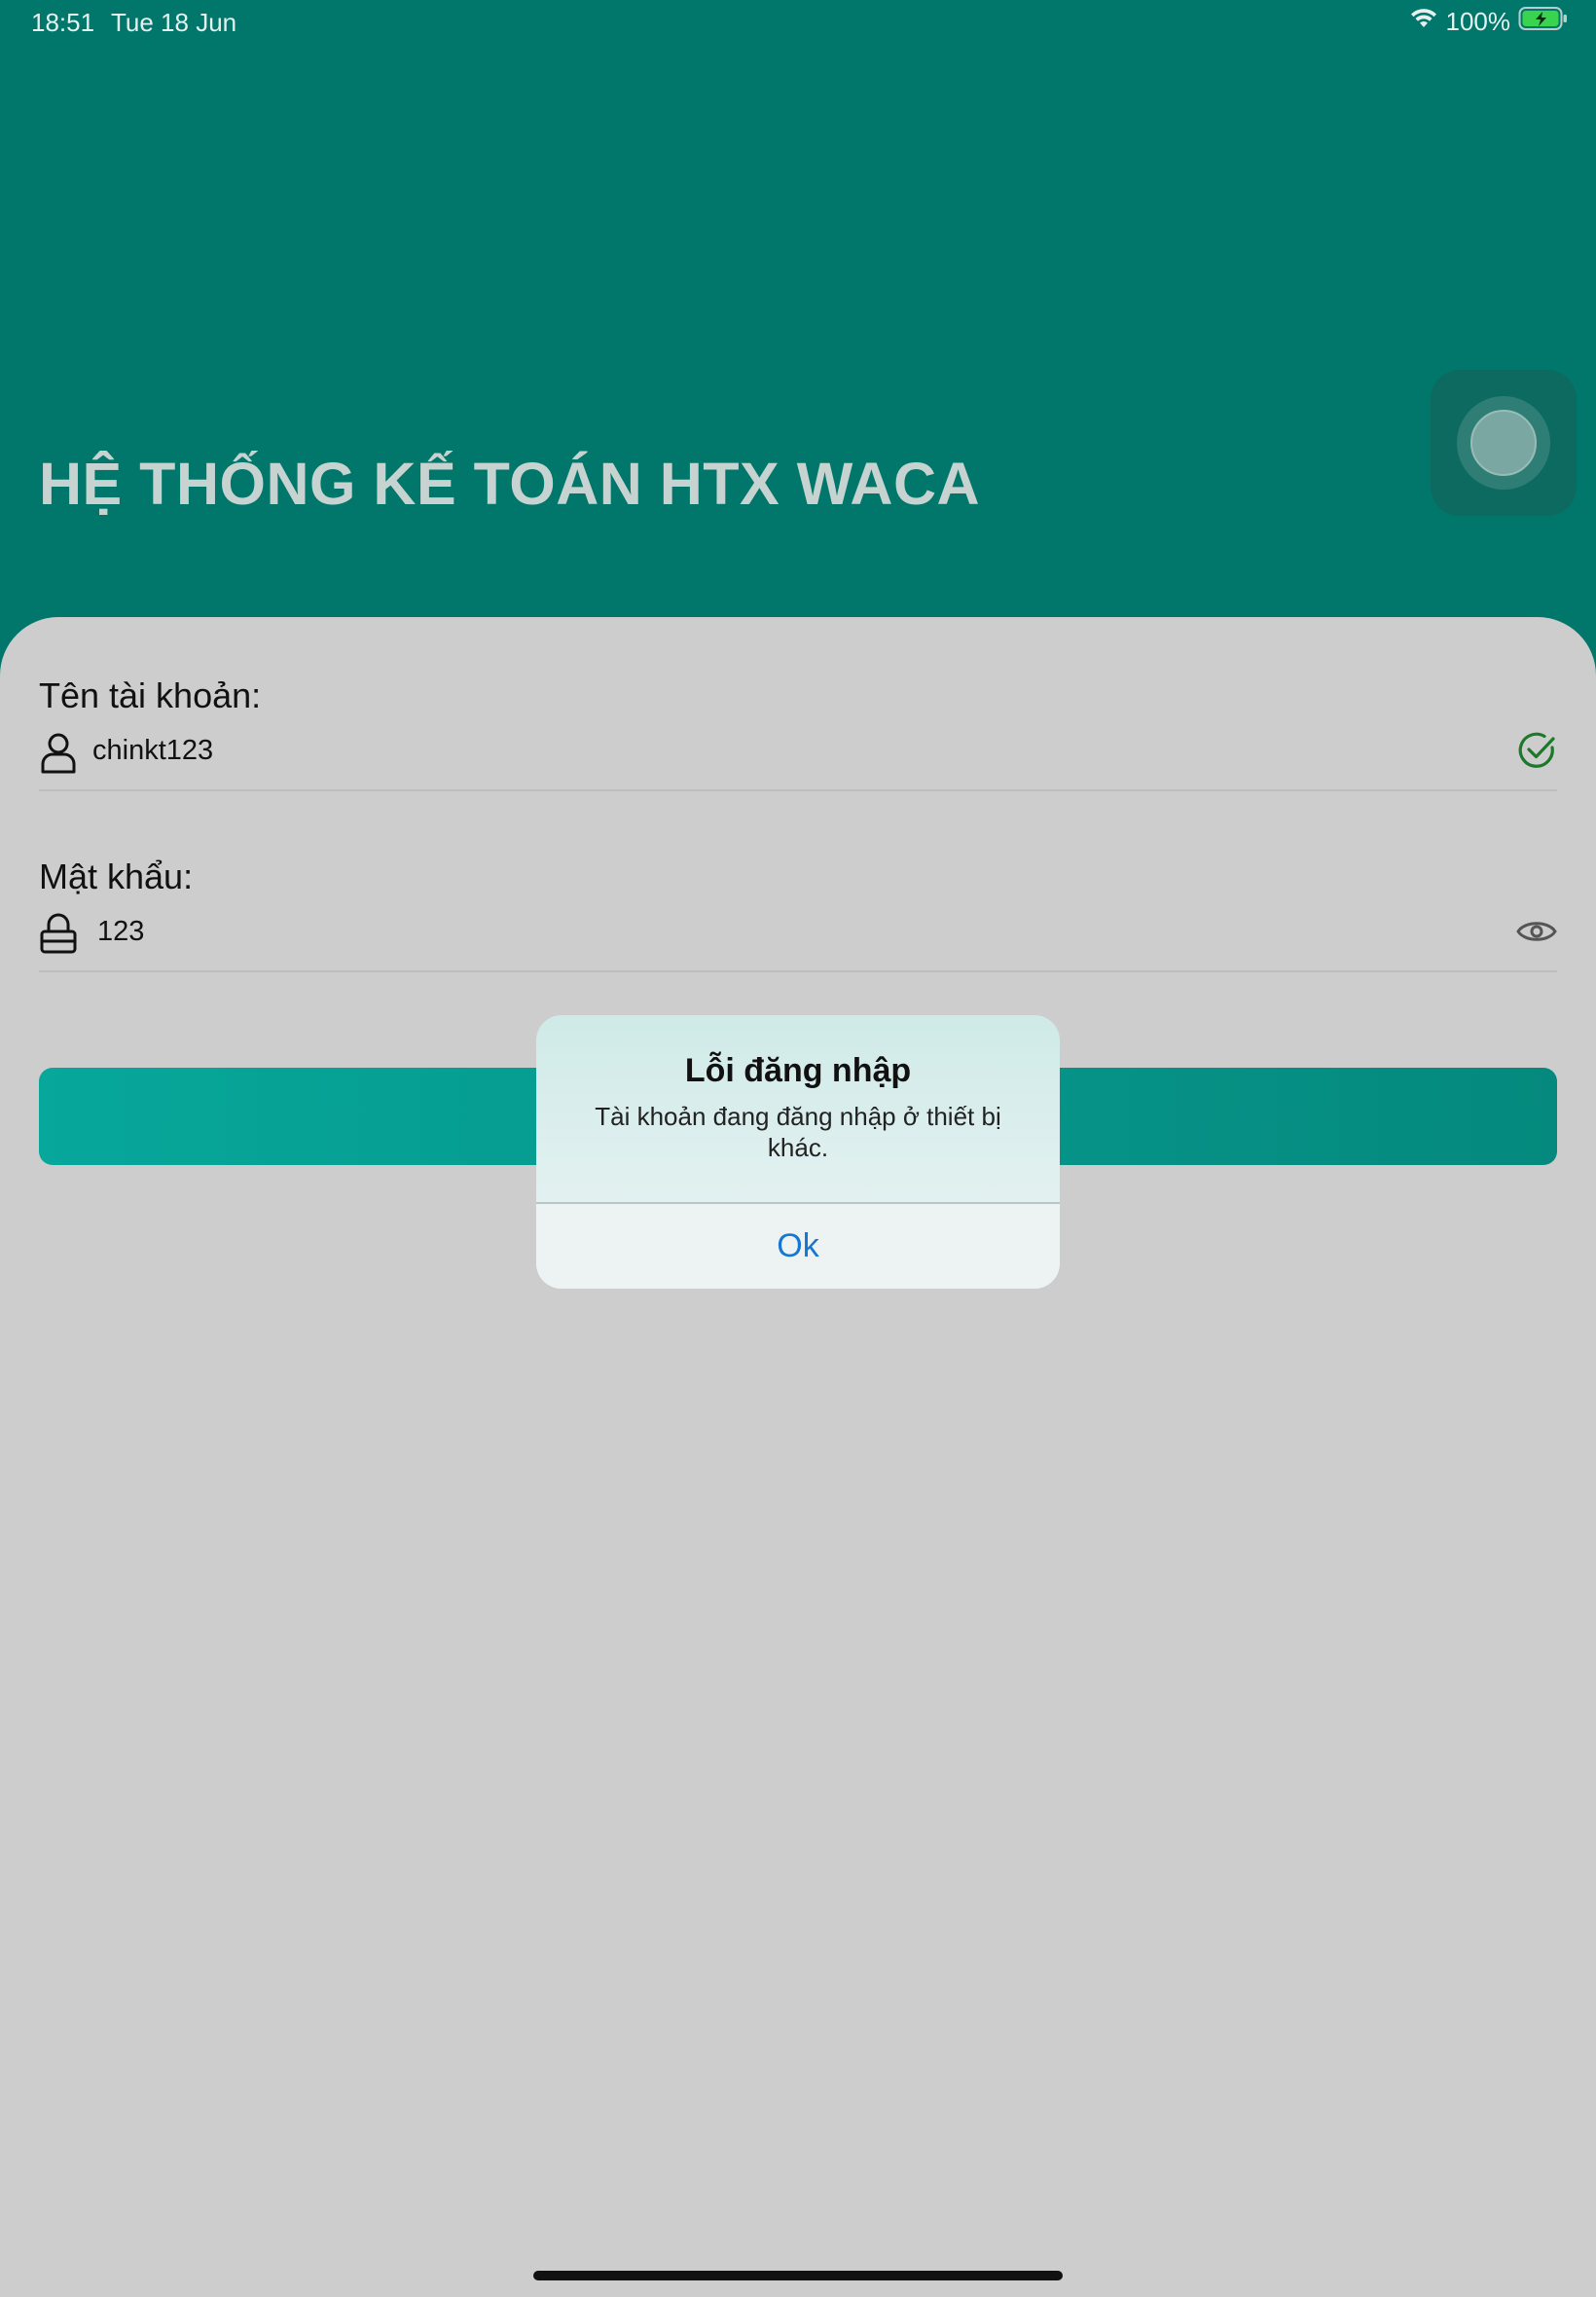 The height and width of the screenshot is (2297, 1596). I want to click on status-date: Tue 18 Jun, so click(174, 22).